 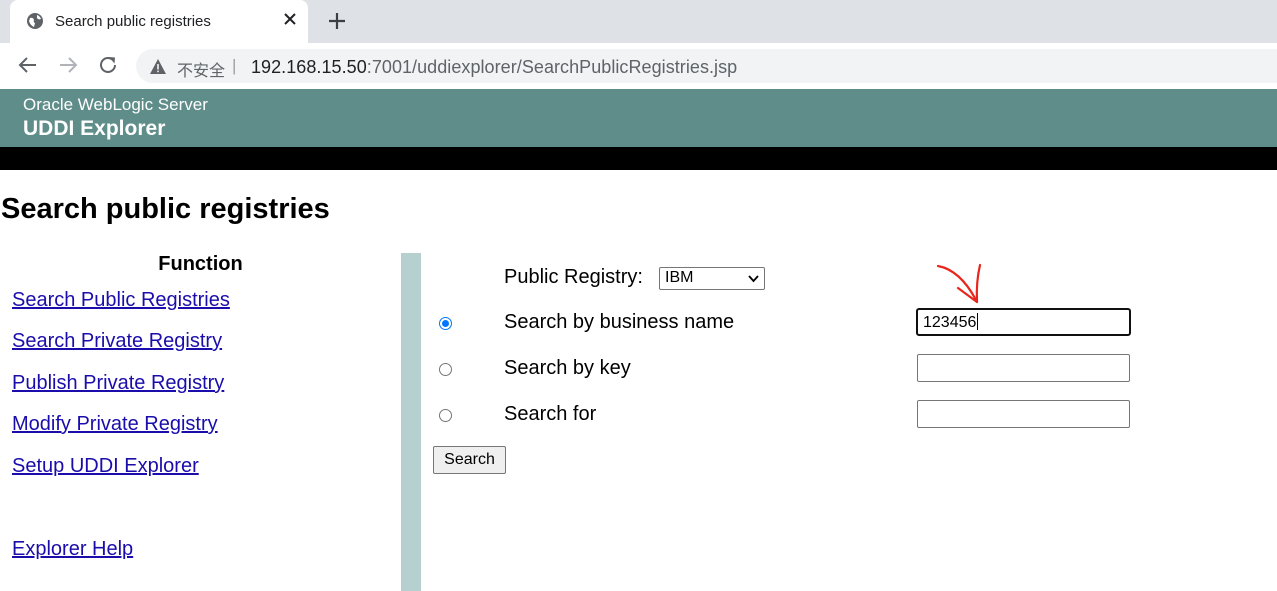 I want to click on browser-tab: Search public registries, so click(x=159, y=21).